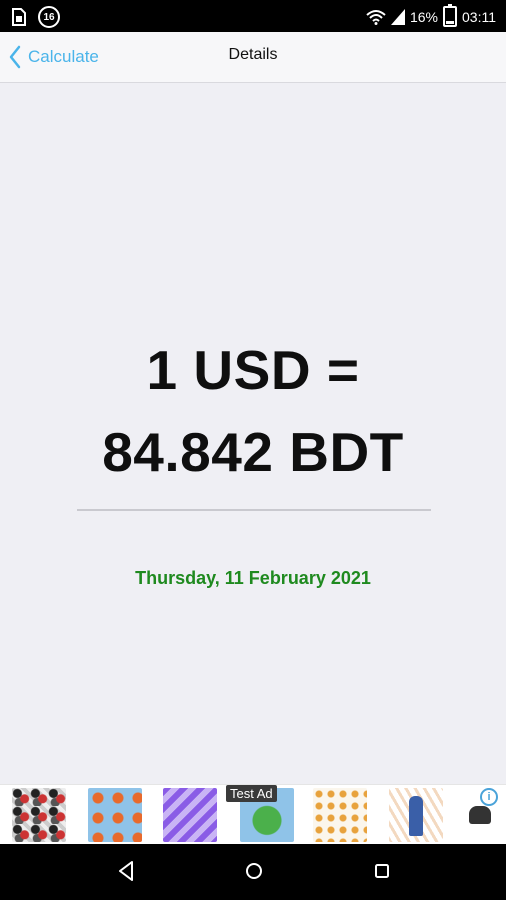  What do you see at coordinates (49, 17) in the screenshot?
I see `notification-badge: 16` at bounding box center [49, 17].